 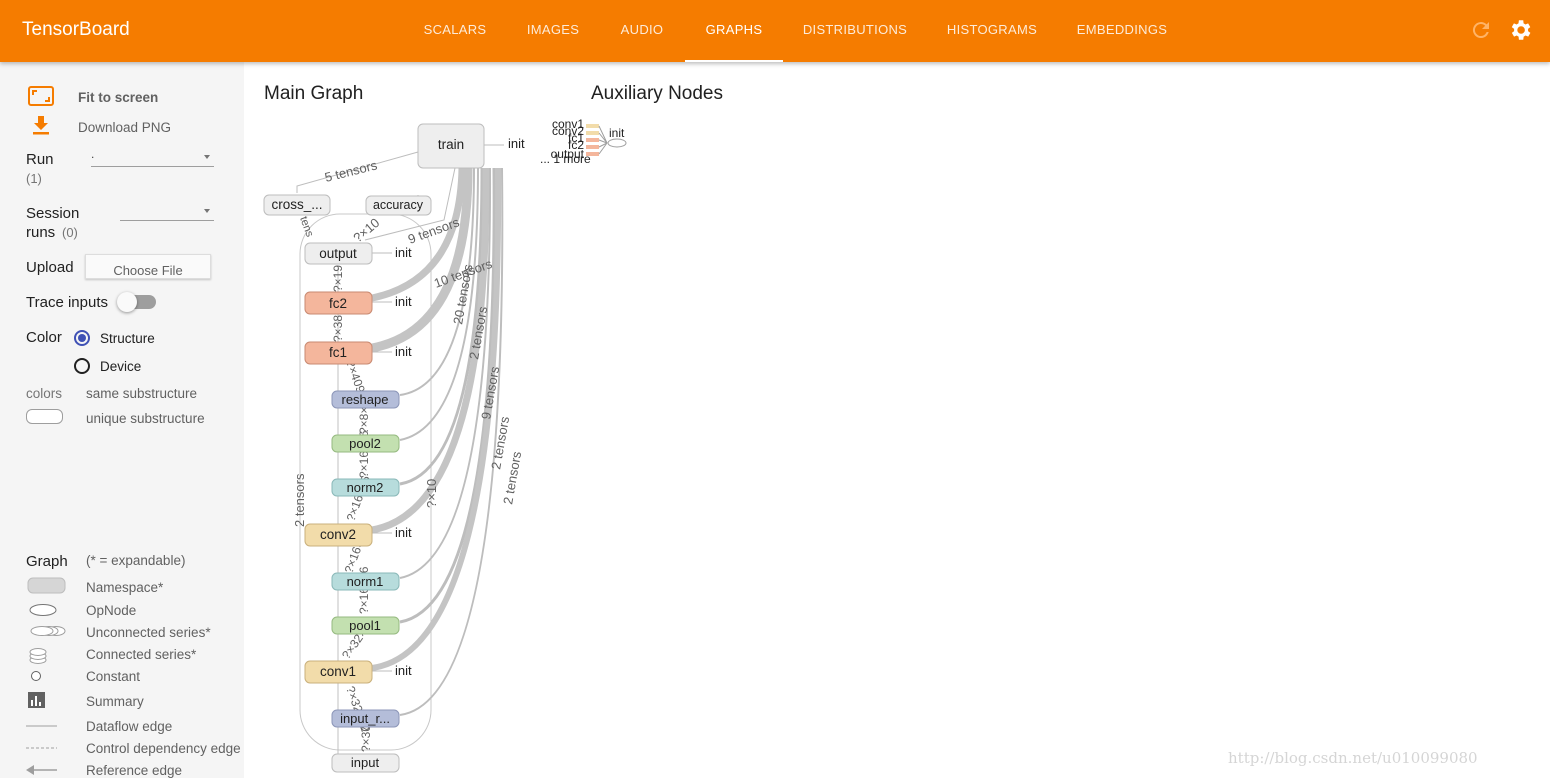 I want to click on node-norm2: norm2, so click(x=365, y=487).